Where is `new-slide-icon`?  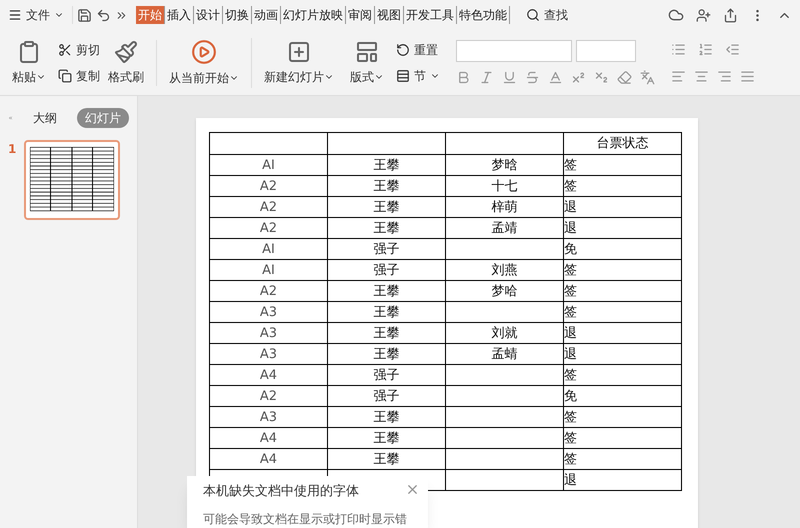 new-slide-icon is located at coordinates (299, 52).